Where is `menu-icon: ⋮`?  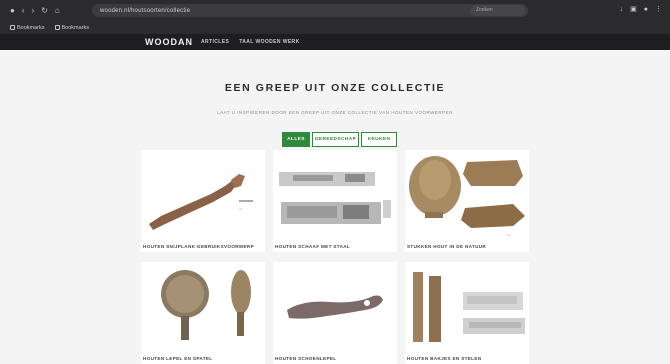
menu-icon: ⋮ is located at coordinates (658, 10).